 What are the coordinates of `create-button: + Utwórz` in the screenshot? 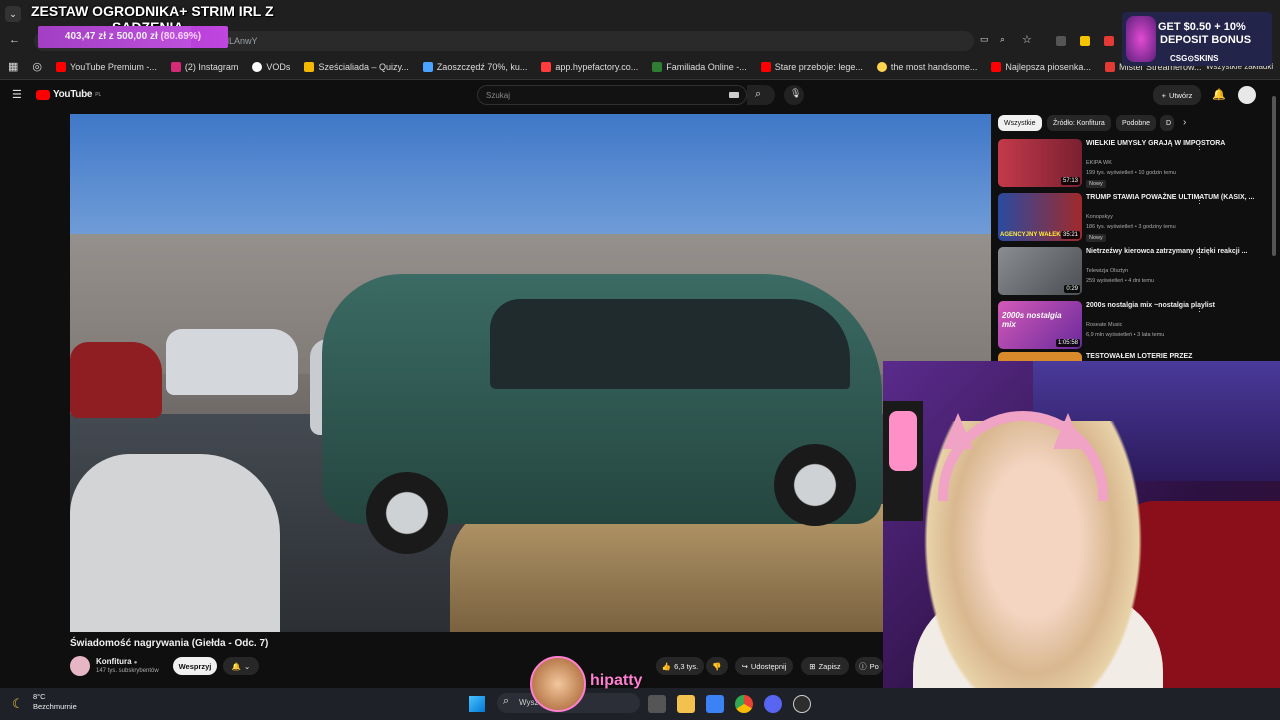 It's located at (1177, 95).